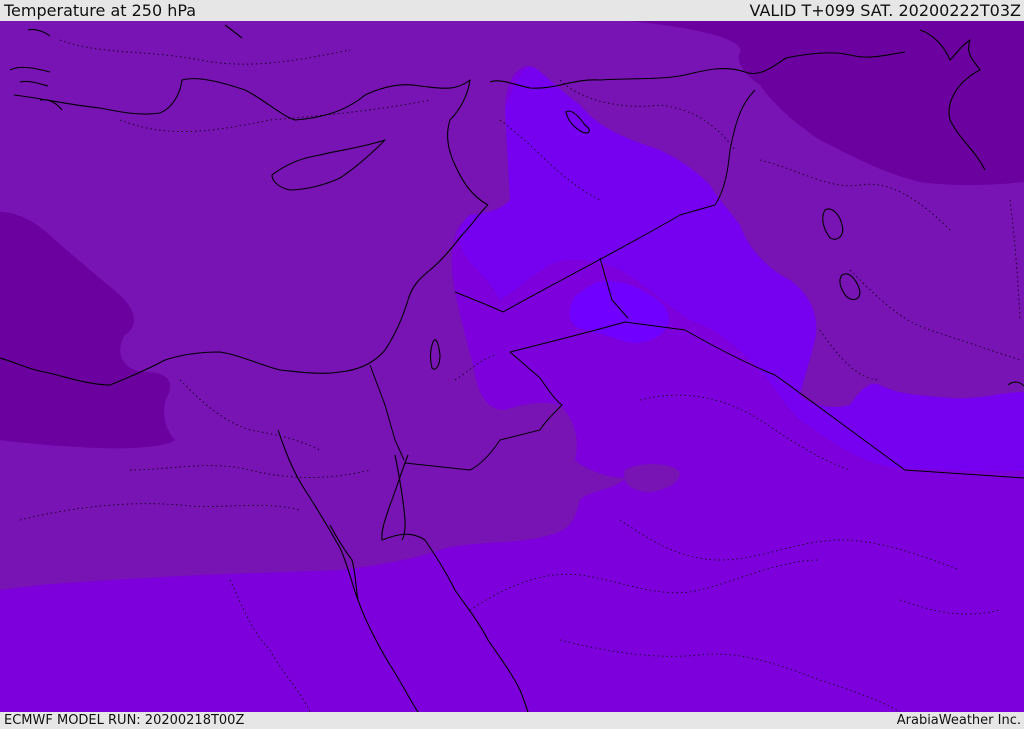 The height and width of the screenshot is (729, 1024). Describe the element at coordinates (885, 10) in the screenshot. I see `valid-time: VALID T+099 SAT. 20200222T03Z` at that location.